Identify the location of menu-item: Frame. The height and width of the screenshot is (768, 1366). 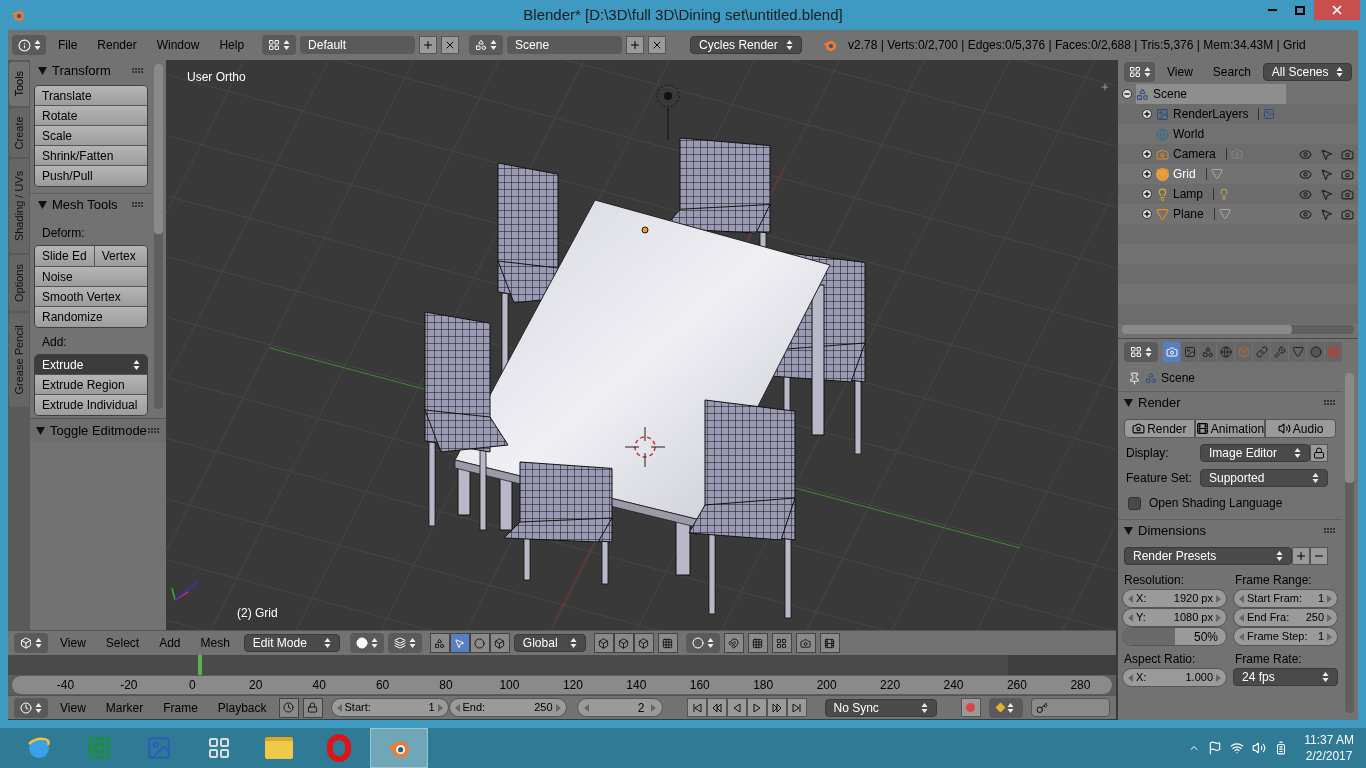
(180, 707).